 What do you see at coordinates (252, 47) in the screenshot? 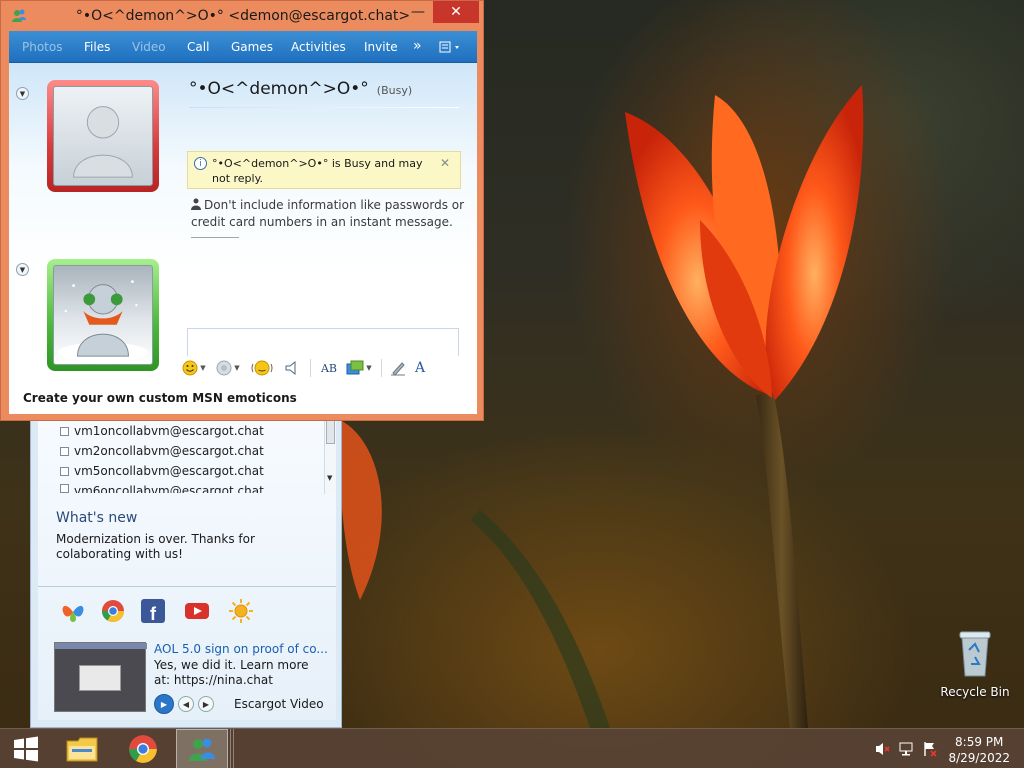
I see `menu-games: Games` at bounding box center [252, 47].